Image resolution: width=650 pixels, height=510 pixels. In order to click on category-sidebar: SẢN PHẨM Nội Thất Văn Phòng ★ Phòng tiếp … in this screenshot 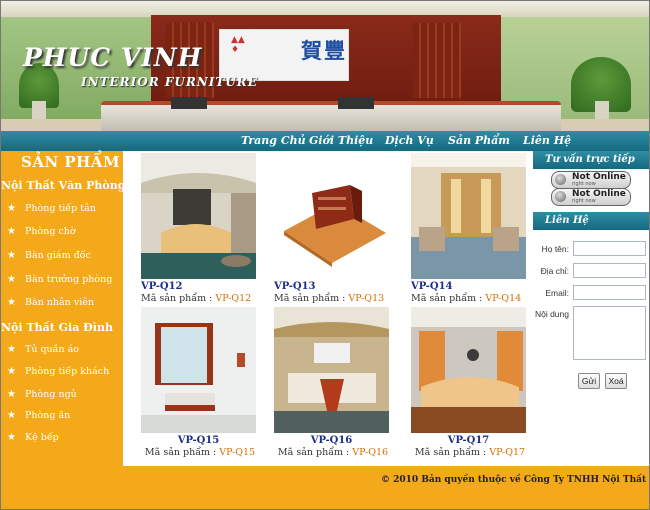, I will do `click(63, 308)`.